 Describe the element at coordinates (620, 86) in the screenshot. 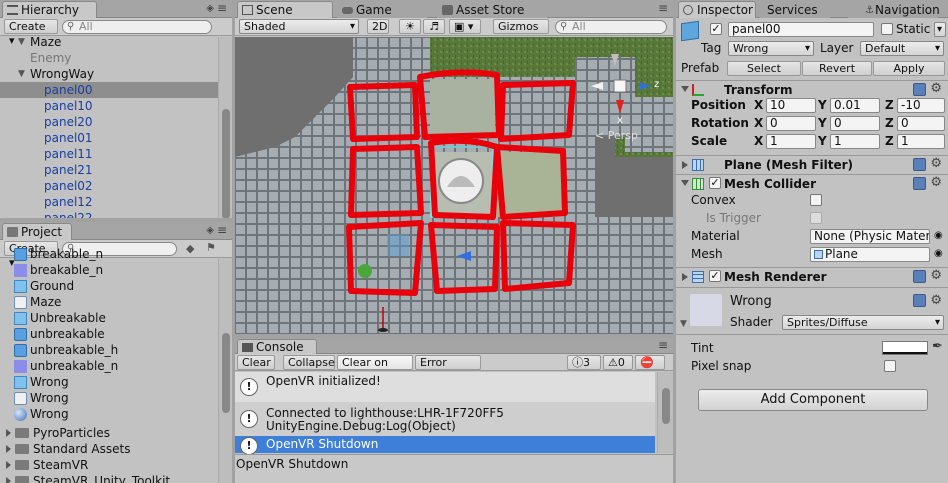

I see `gizmo-center-cube` at that location.